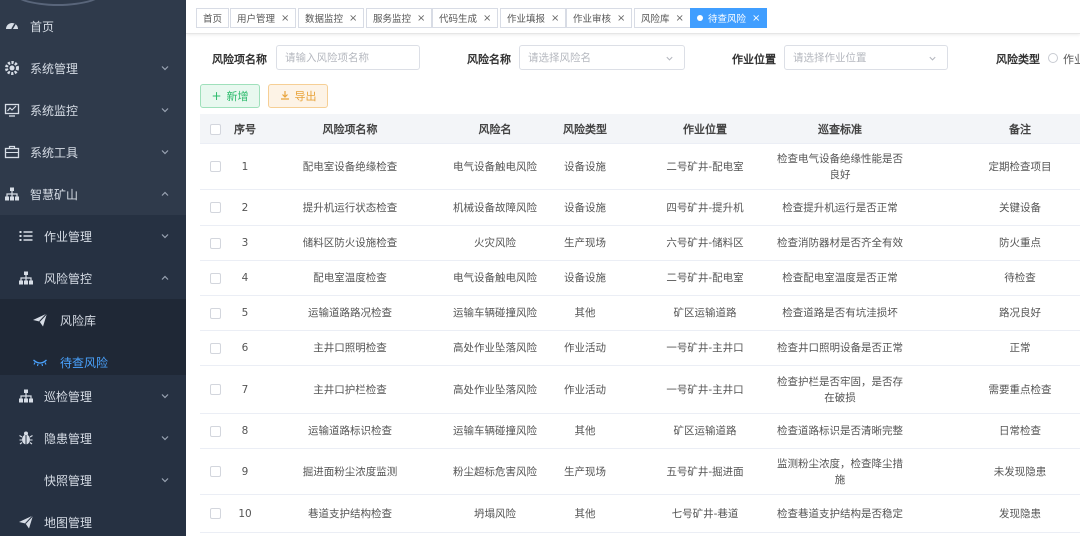  What do you see at coordinates (237, 96) in the screenshot?
I see `add-button-label: 新增` at bounding box center [237, 96].